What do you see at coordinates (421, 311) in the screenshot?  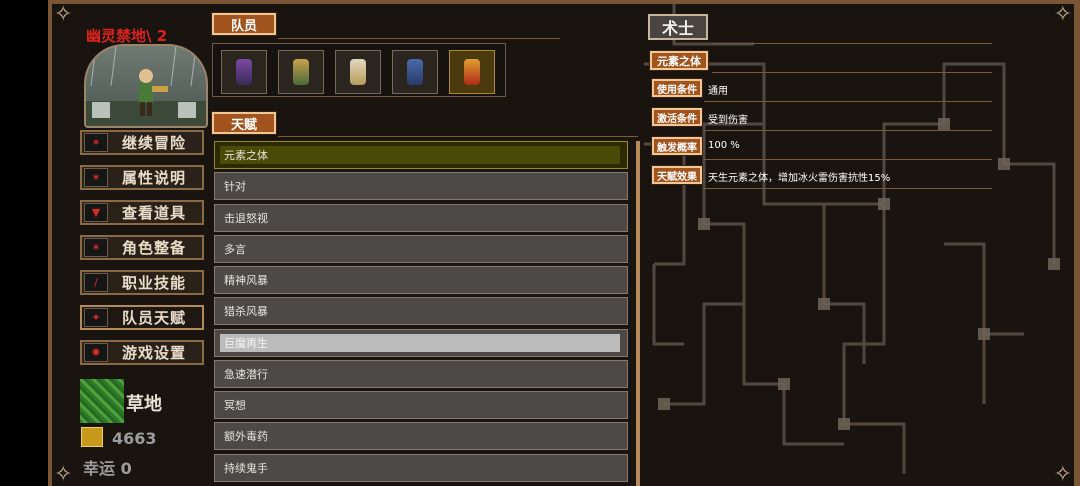 I see `talent-item: 猎杀风暴` at bounding box center [421, 311].